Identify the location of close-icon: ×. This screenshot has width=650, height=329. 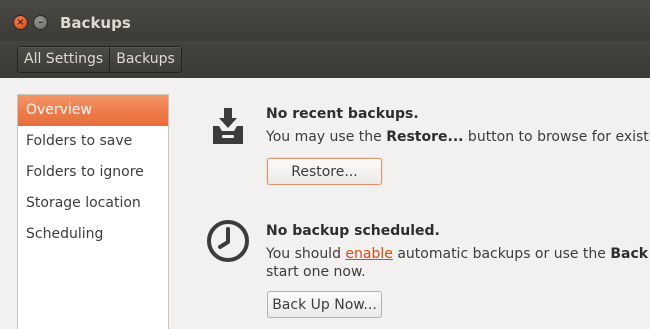
(20, 22).